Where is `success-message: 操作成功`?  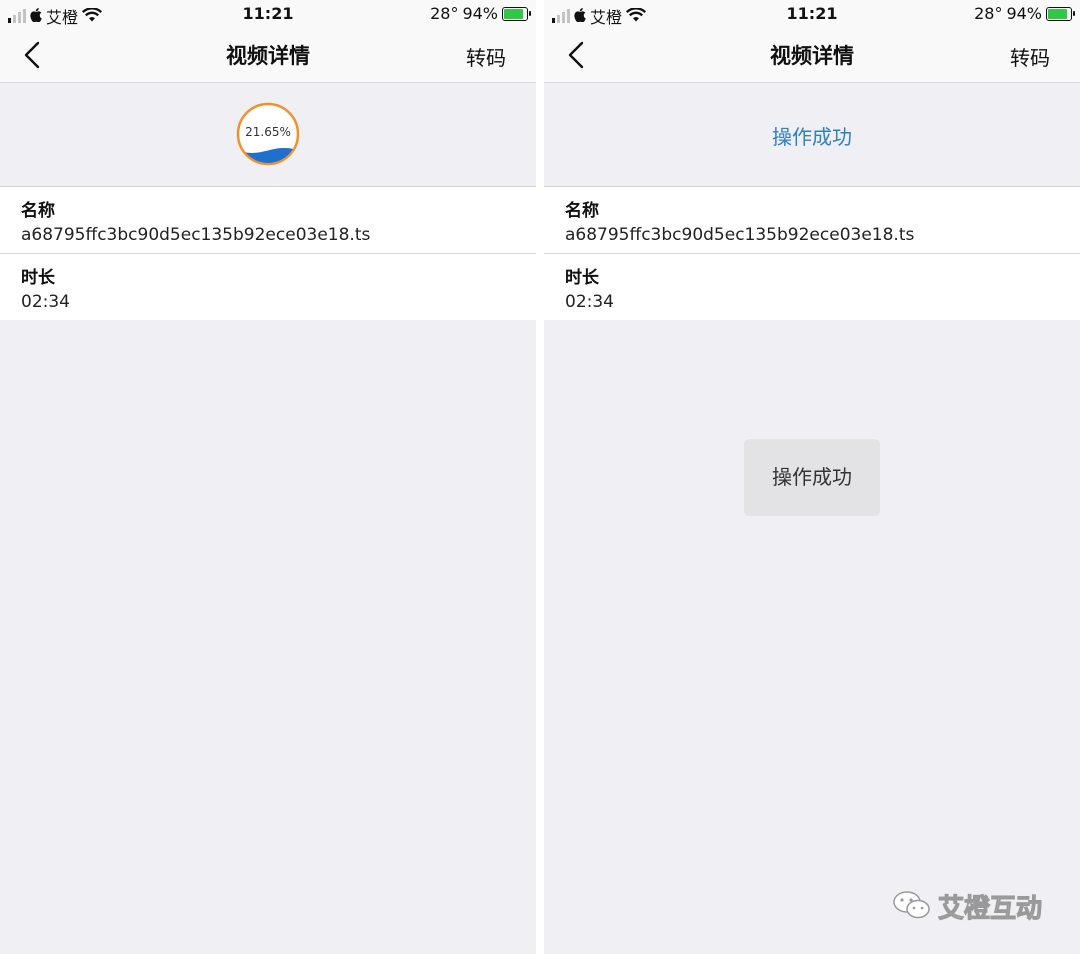
success-message: 操作成功 is located at coordinates (812, 137).